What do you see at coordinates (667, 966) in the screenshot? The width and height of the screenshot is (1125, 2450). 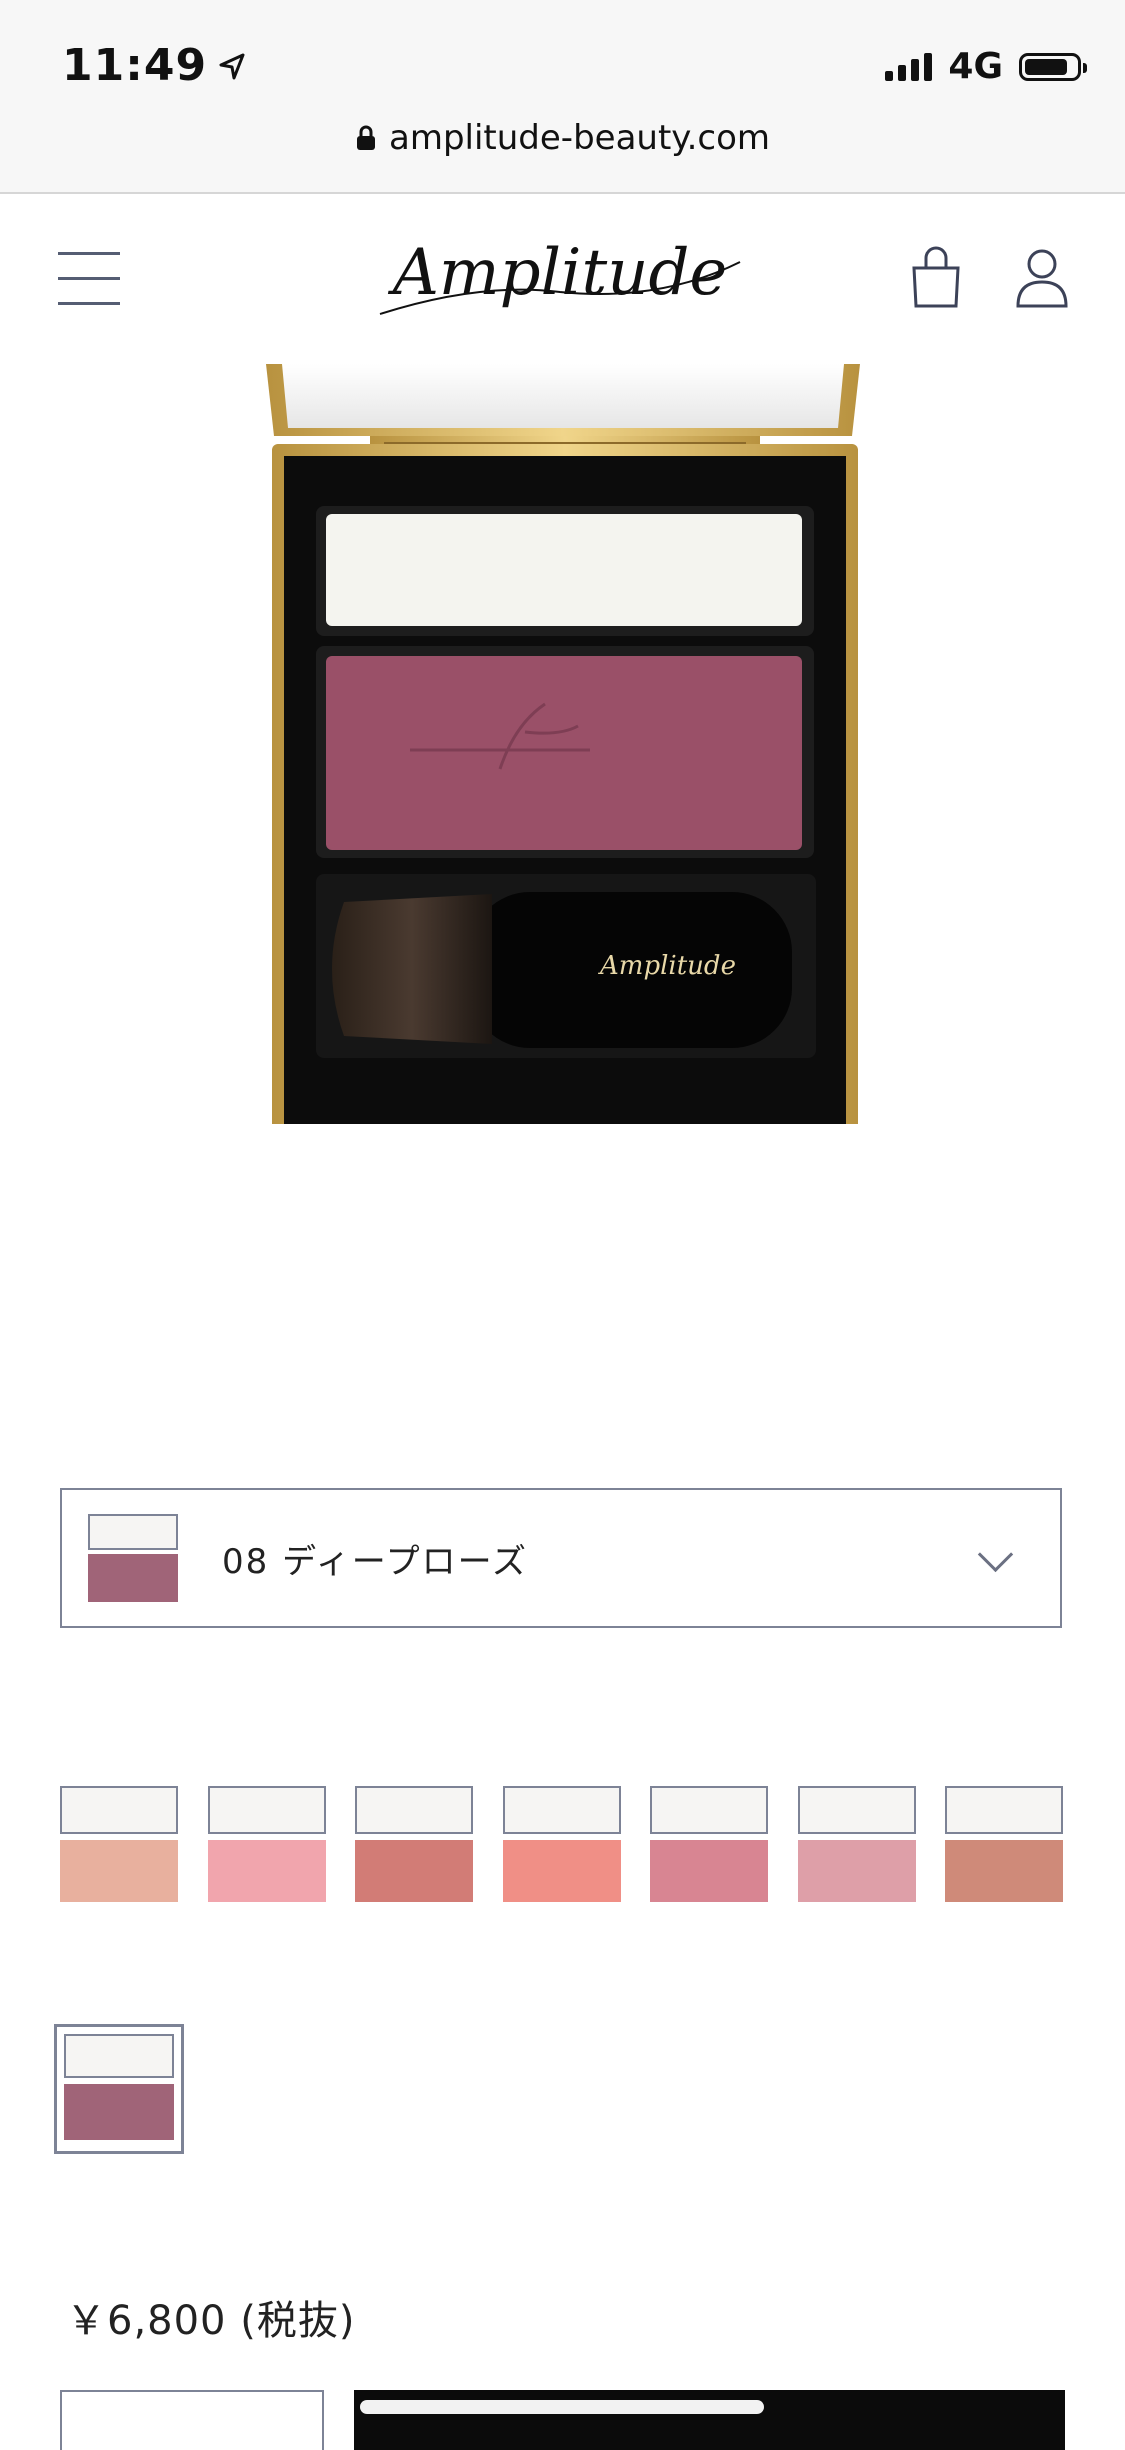 I see `compact-brand-text: Amplitude` at bounding box center [667, 966].